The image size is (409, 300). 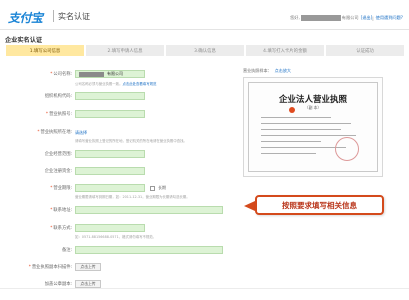 I want to click on license-border: 企业法人营业执照 （副 本）, so click(x=313, y=127).